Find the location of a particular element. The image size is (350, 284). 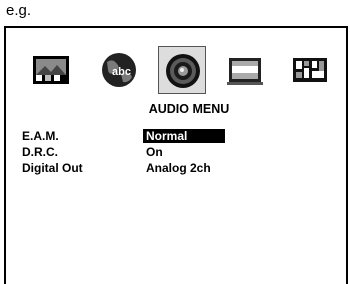

screen-display-icon is located at coordinates (245, 70).